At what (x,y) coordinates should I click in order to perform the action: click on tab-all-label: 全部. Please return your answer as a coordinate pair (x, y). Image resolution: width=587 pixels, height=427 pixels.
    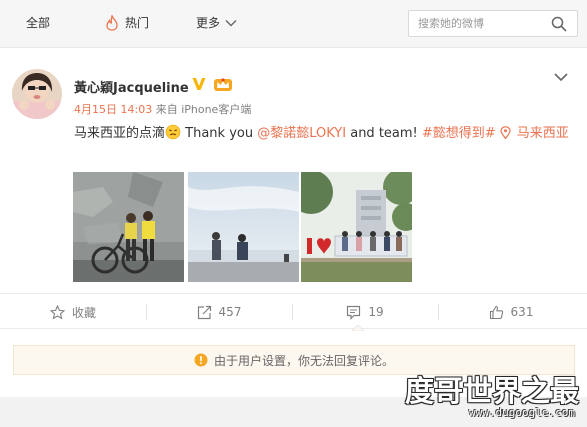
    Looking at the image, I should click on (38, 23).